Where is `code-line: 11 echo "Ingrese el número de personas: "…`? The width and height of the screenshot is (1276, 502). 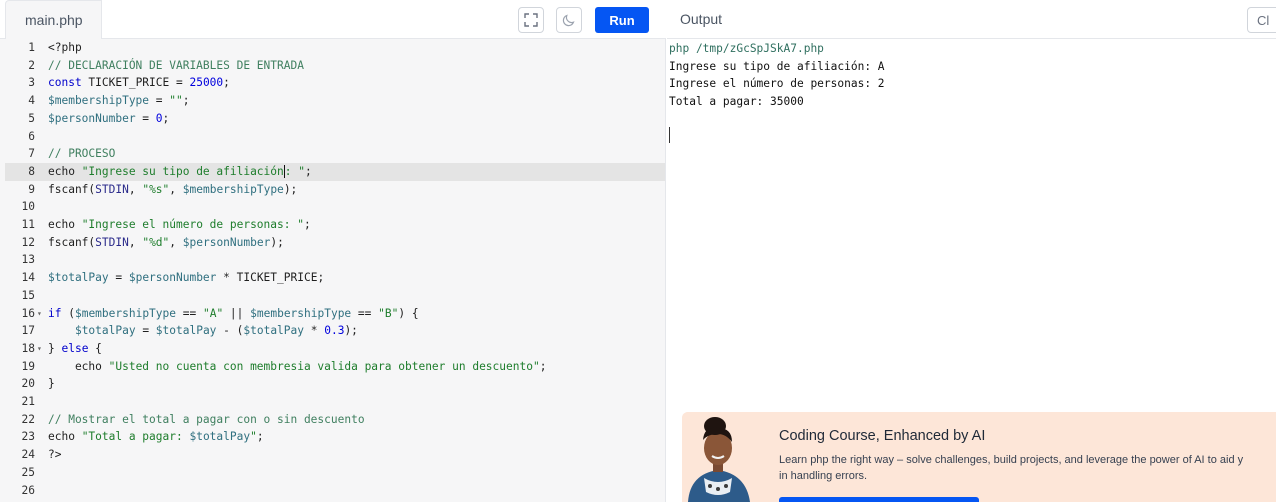
code-line: 11 echo "Ingrese el número de personas: "… is located at coordinates (335, 225).